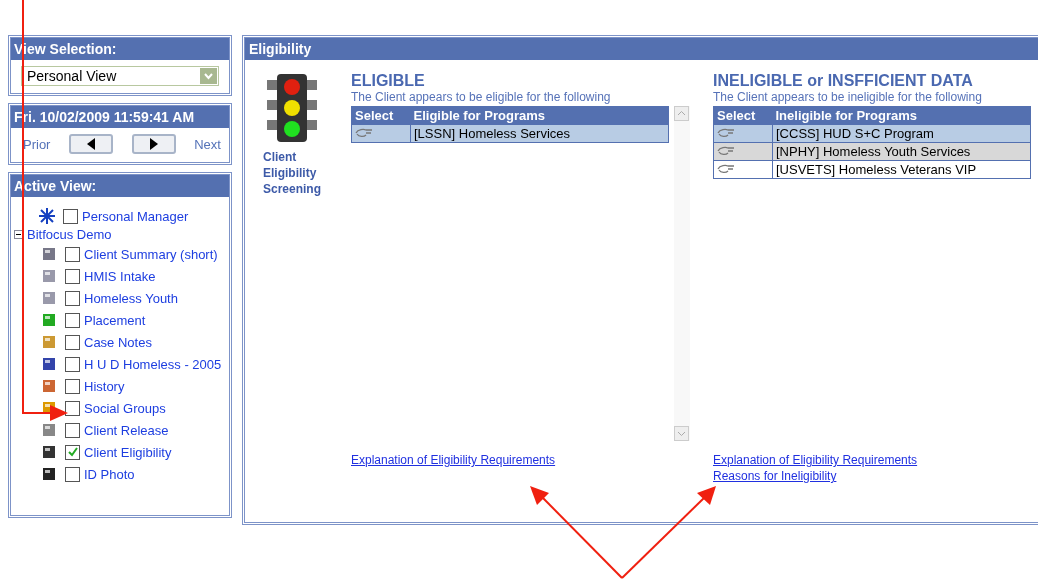 The width and height of the screenshot is (1038, 581). What do you see at coordinates (125, 408) in the screenshot?
I see `tree-item: Social Groups` at bounding box center [125, 408].